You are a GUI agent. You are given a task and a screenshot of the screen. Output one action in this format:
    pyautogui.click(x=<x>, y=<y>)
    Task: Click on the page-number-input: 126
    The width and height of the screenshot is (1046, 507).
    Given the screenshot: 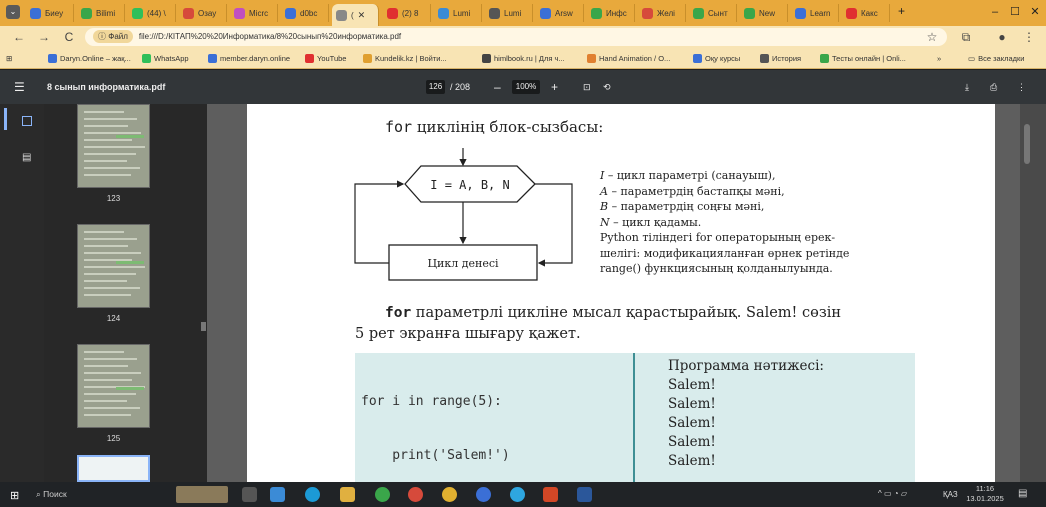 What is the action you would take?
    pyautogui.click(x=435, y=87)
    